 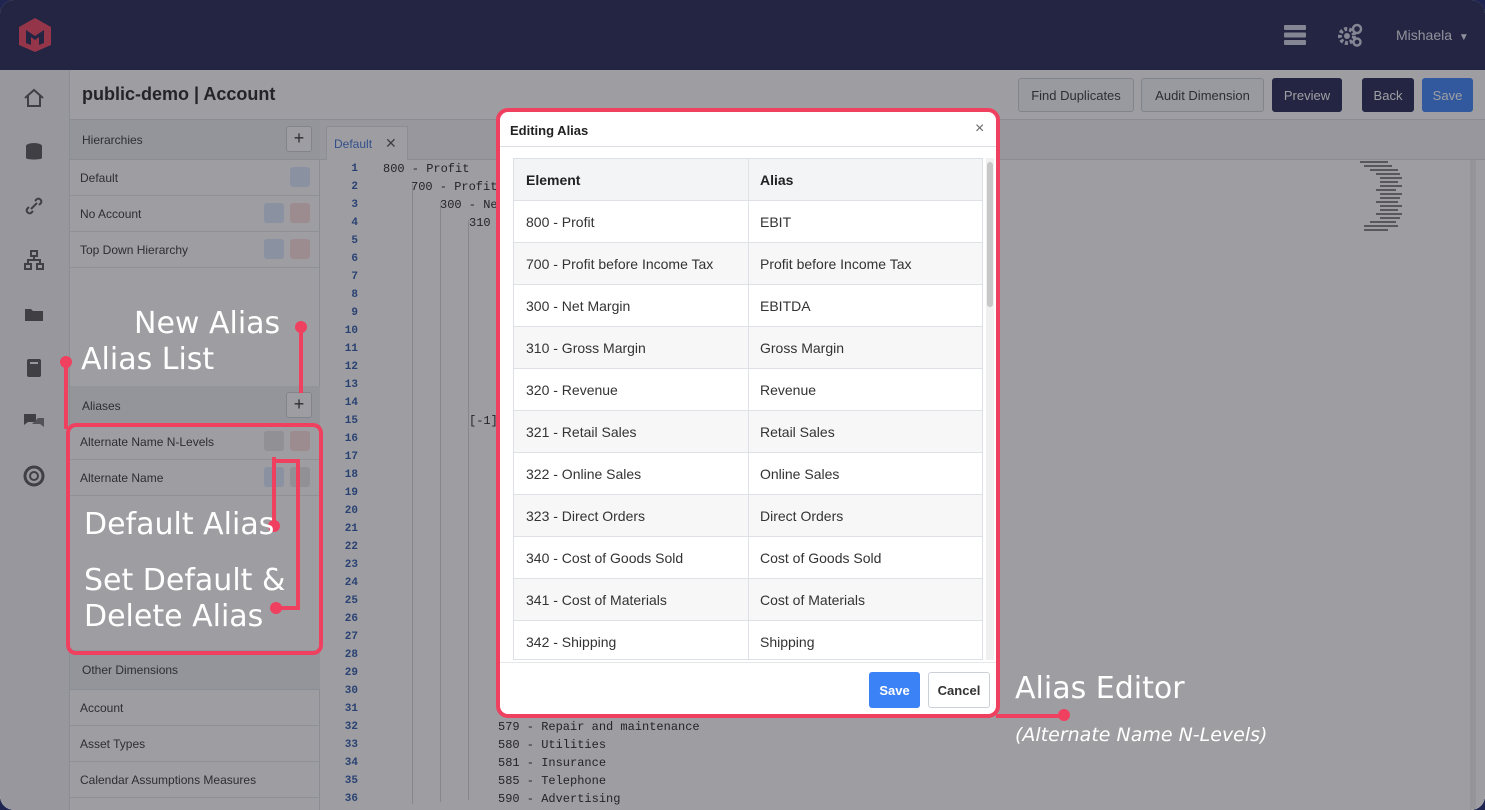 I want to click on annotation-alias-list: Alias List, so click(x=148, y=359).